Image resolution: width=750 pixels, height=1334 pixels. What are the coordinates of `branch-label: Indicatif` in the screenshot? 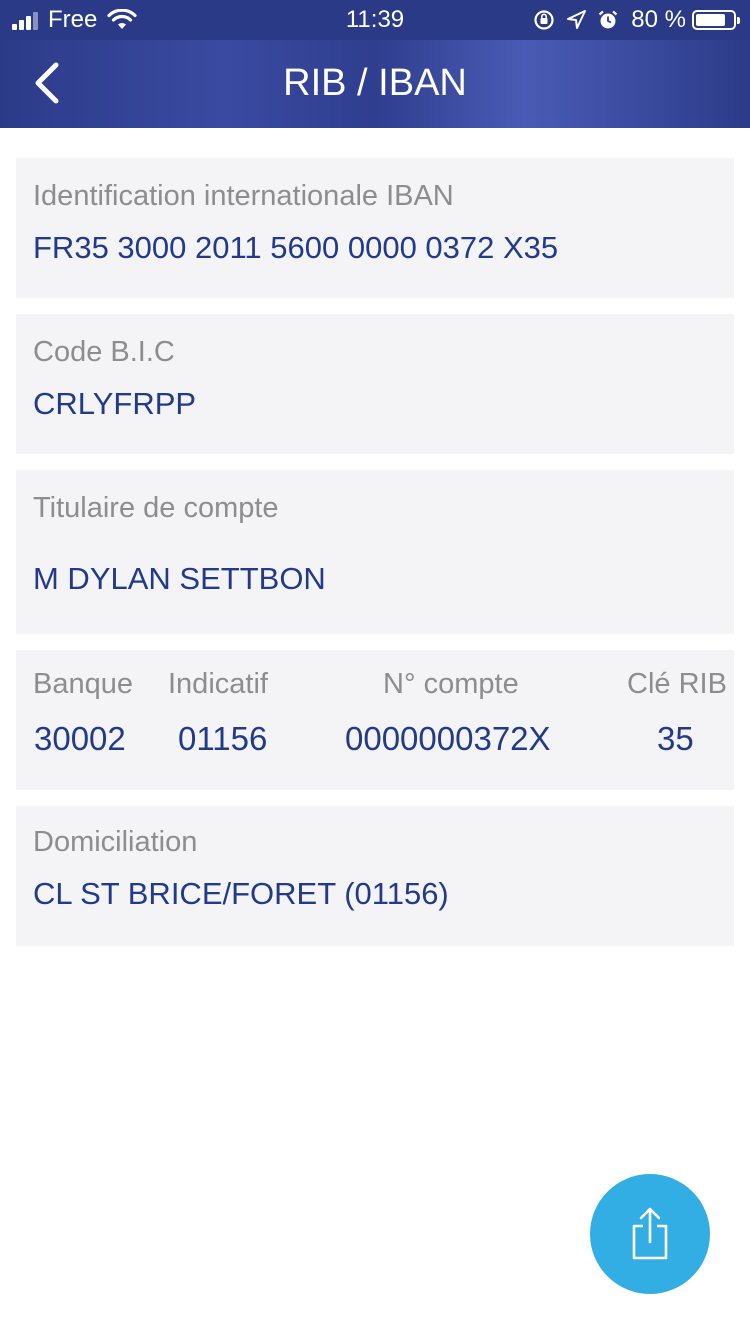 It's located at (218, 684).